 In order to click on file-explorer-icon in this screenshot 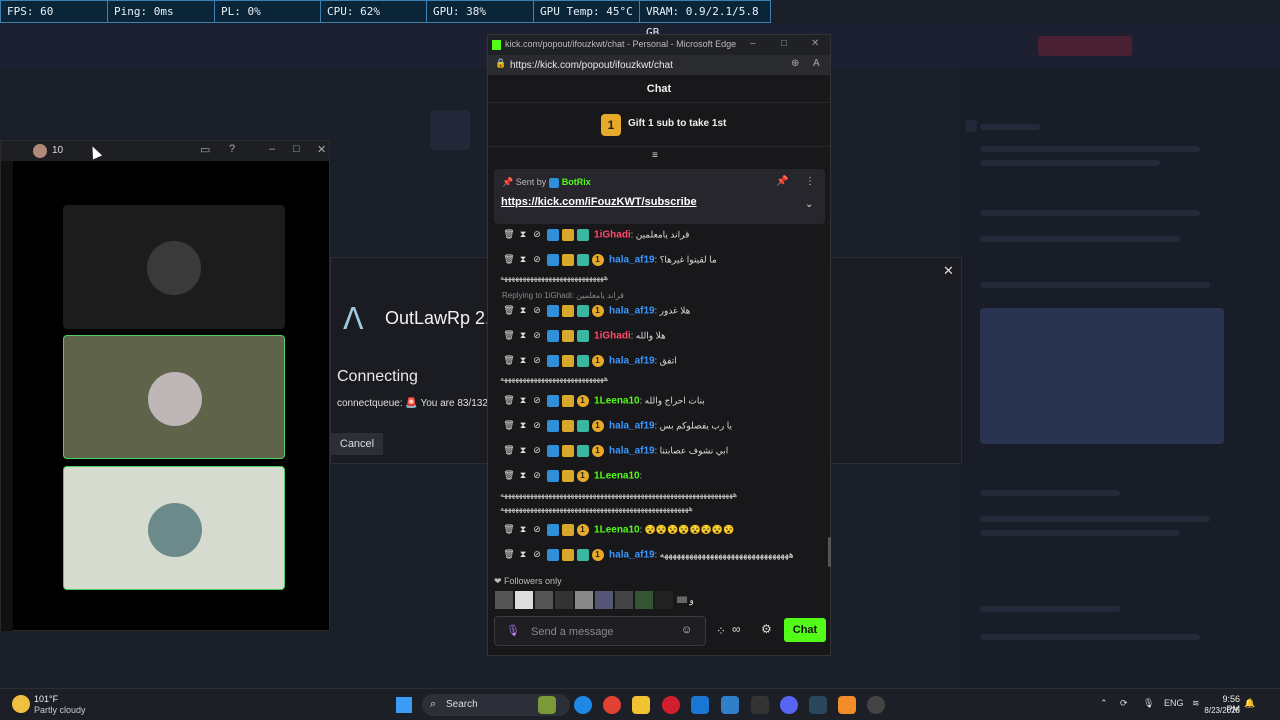, I will do `click(641, 705)`.